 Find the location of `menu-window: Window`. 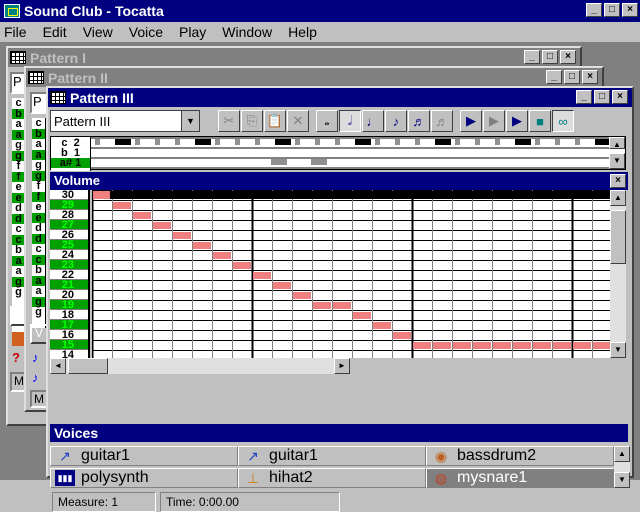

menu-window: Window is located at coordinates (247, 32).